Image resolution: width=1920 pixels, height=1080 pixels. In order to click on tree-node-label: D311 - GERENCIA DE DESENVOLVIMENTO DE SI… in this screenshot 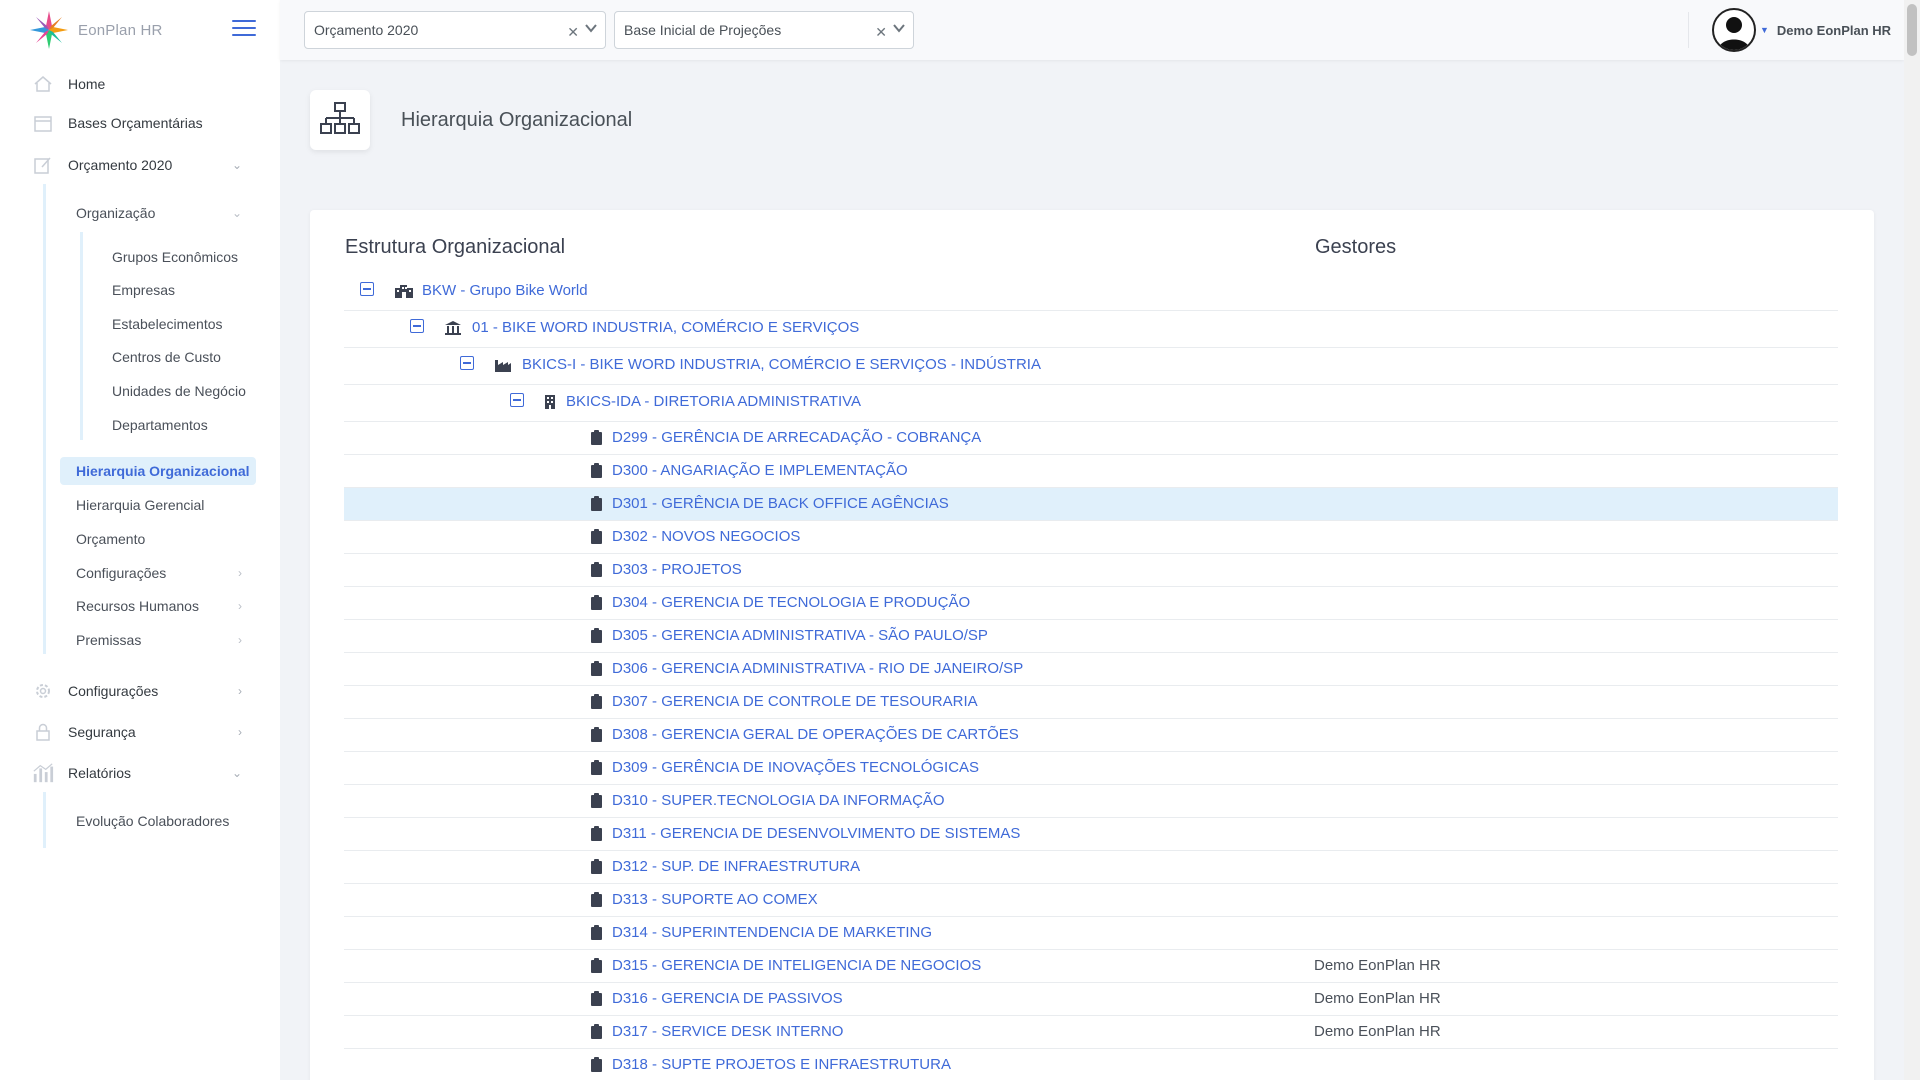, I will do `click(816, 833)`.